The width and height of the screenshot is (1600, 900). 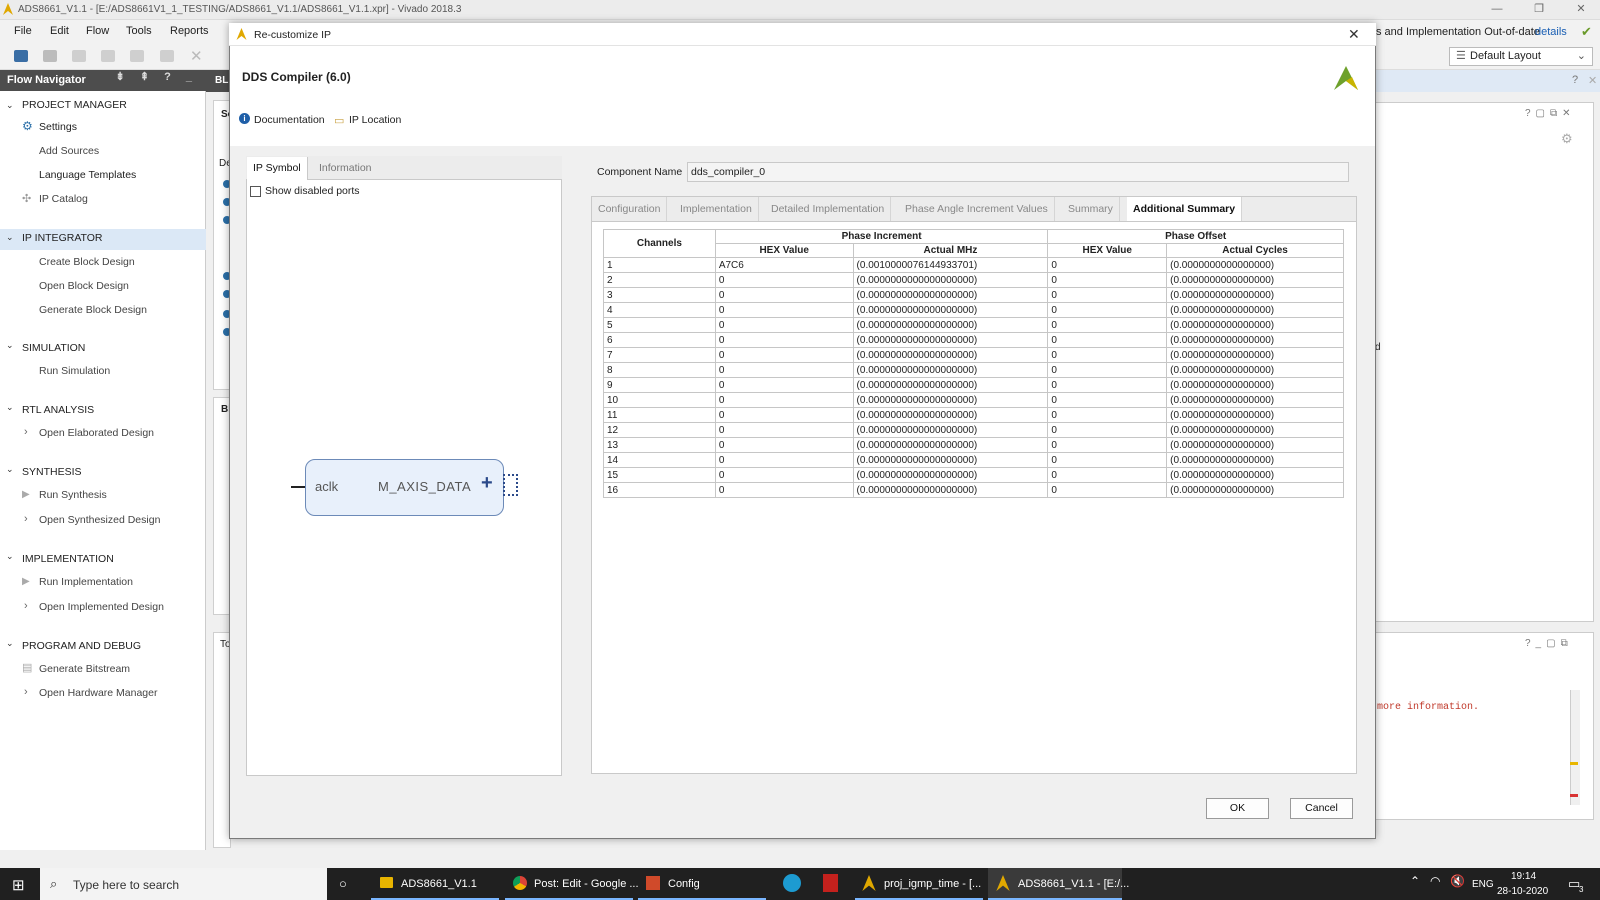 What do you see at coordinates (659, 385) in the screenshot?
I see `channel-cell: 9` at bounding box center [659, 385].